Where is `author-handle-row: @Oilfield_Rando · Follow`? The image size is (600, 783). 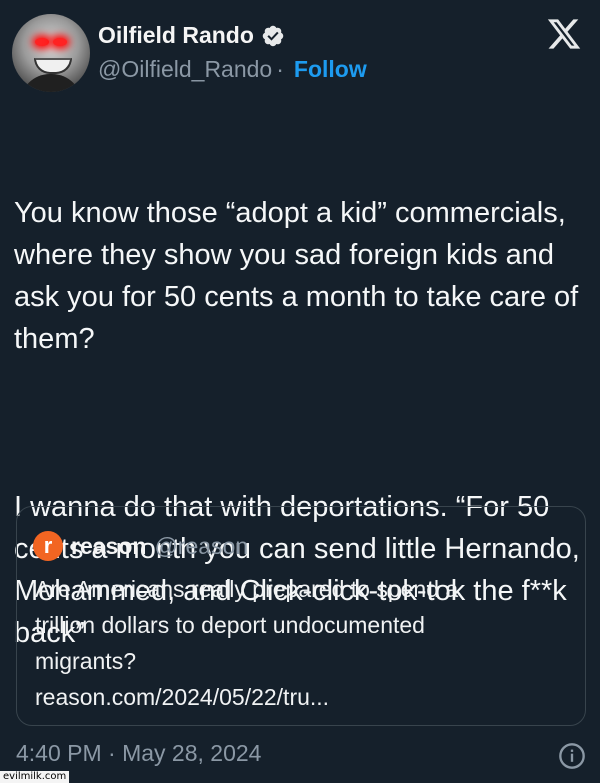 author-handle-row: @Oilfield_Rando · Follow is located at coordinates (232, 69).